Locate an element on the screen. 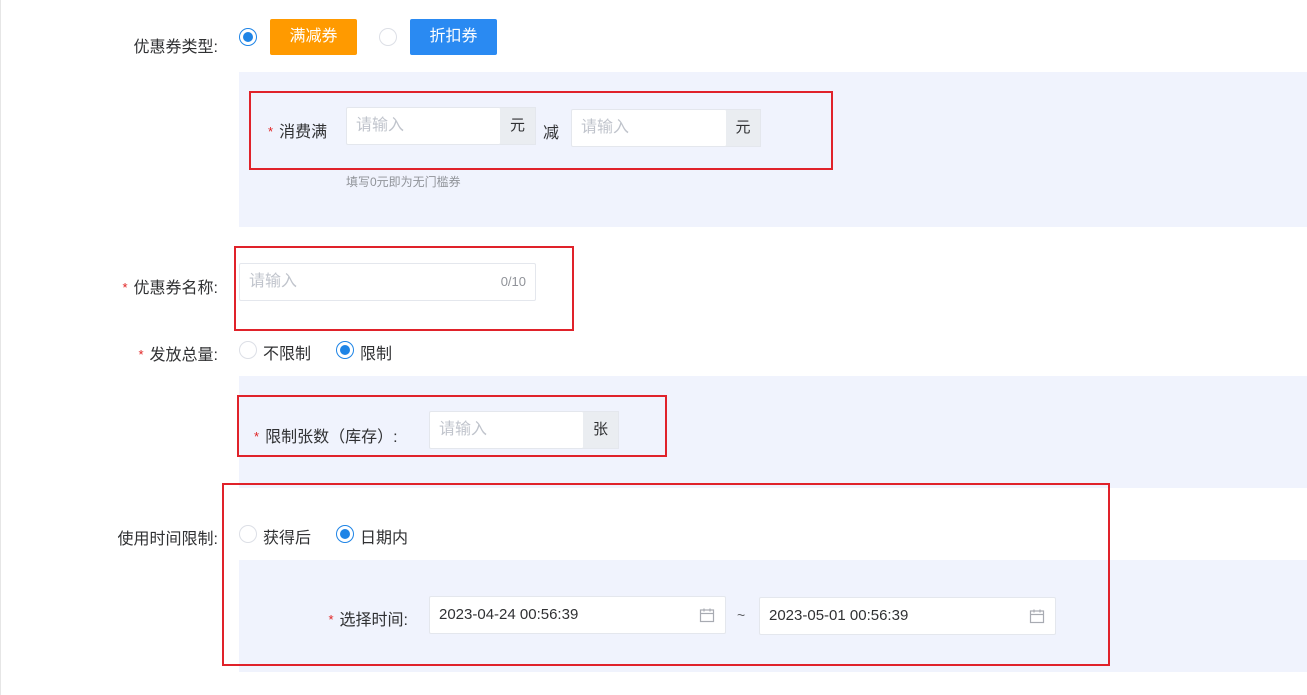 This screenshot has height=695, width=1307. coupon-name-label: * 优惠券名称: is located at coordinates (159, 286).